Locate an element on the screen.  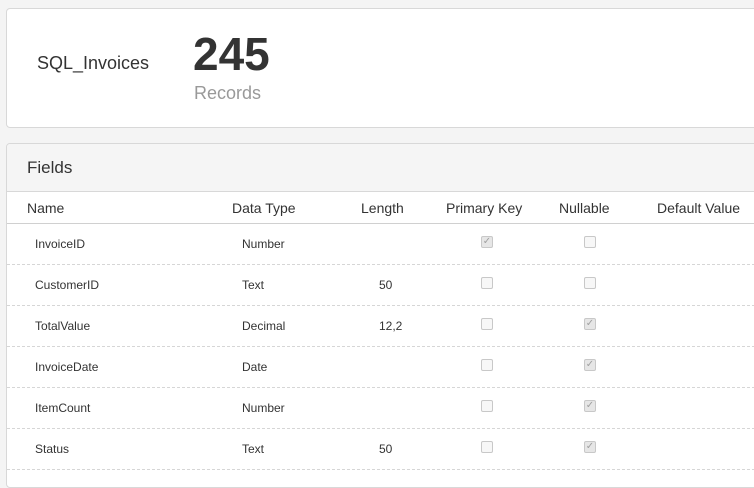
table-name: SQL_Invoices is located at coordinates (93, 63).